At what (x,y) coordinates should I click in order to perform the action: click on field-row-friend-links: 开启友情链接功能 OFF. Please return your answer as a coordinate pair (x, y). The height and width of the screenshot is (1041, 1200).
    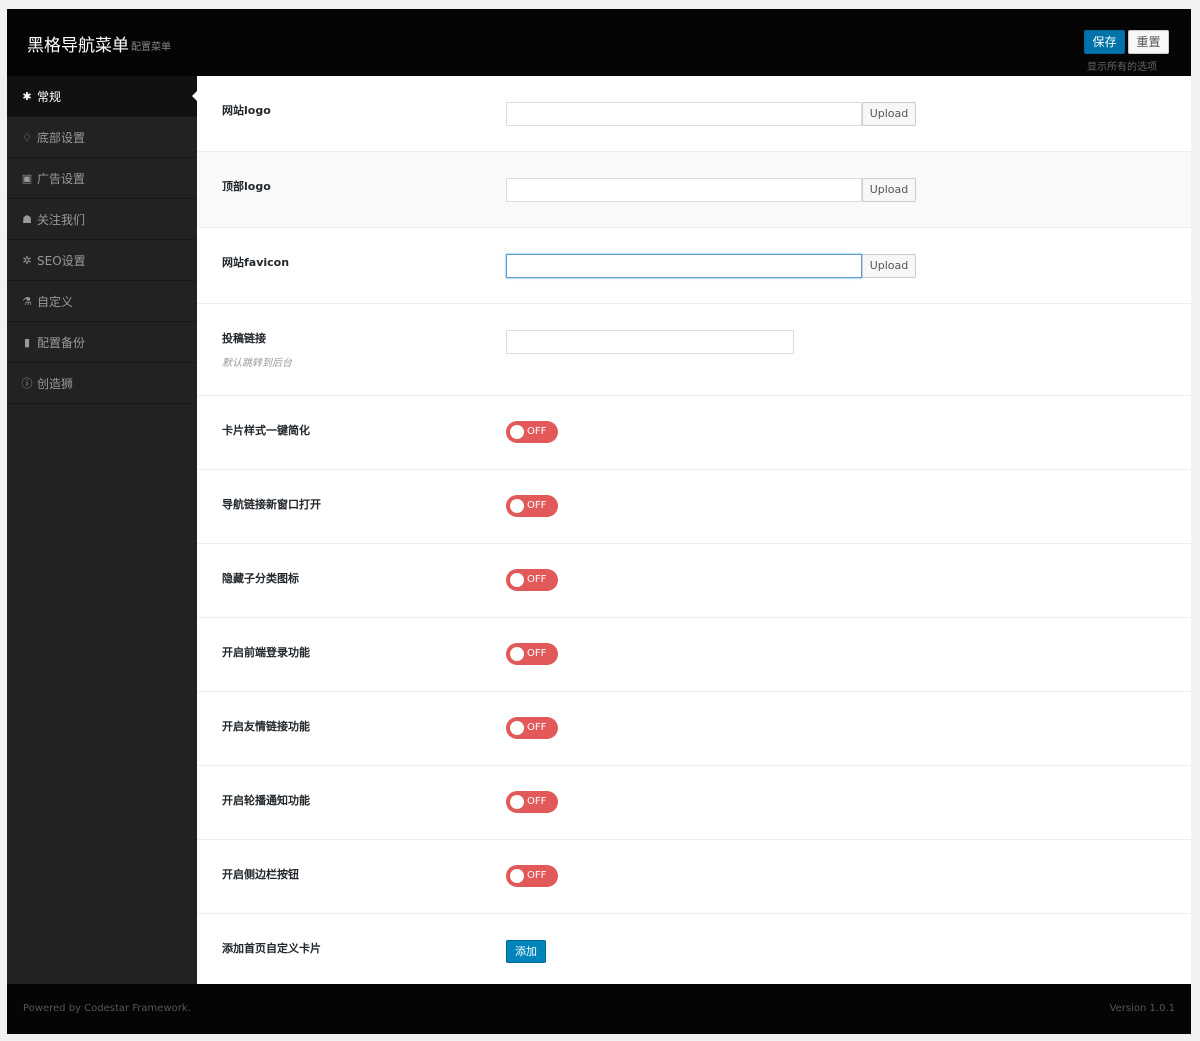
    Looking at the image, I should click on (694, 729).